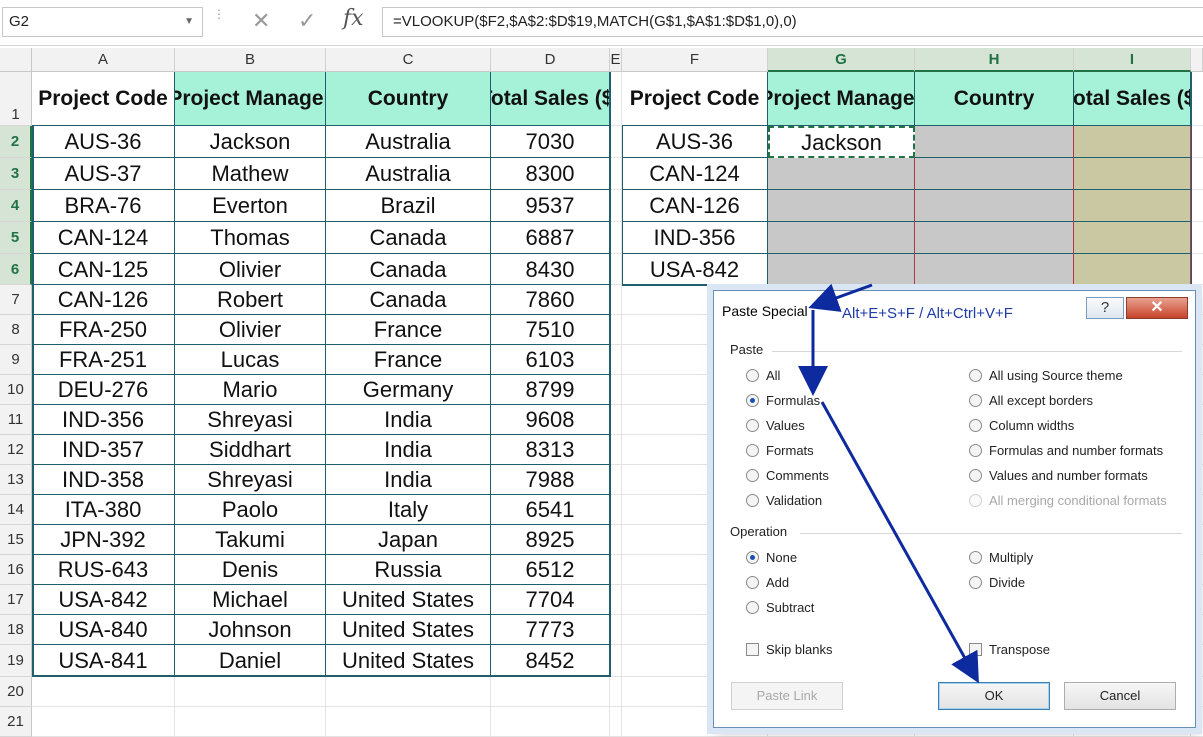  I want to click on arrow-to-ok, so click(899, 542).